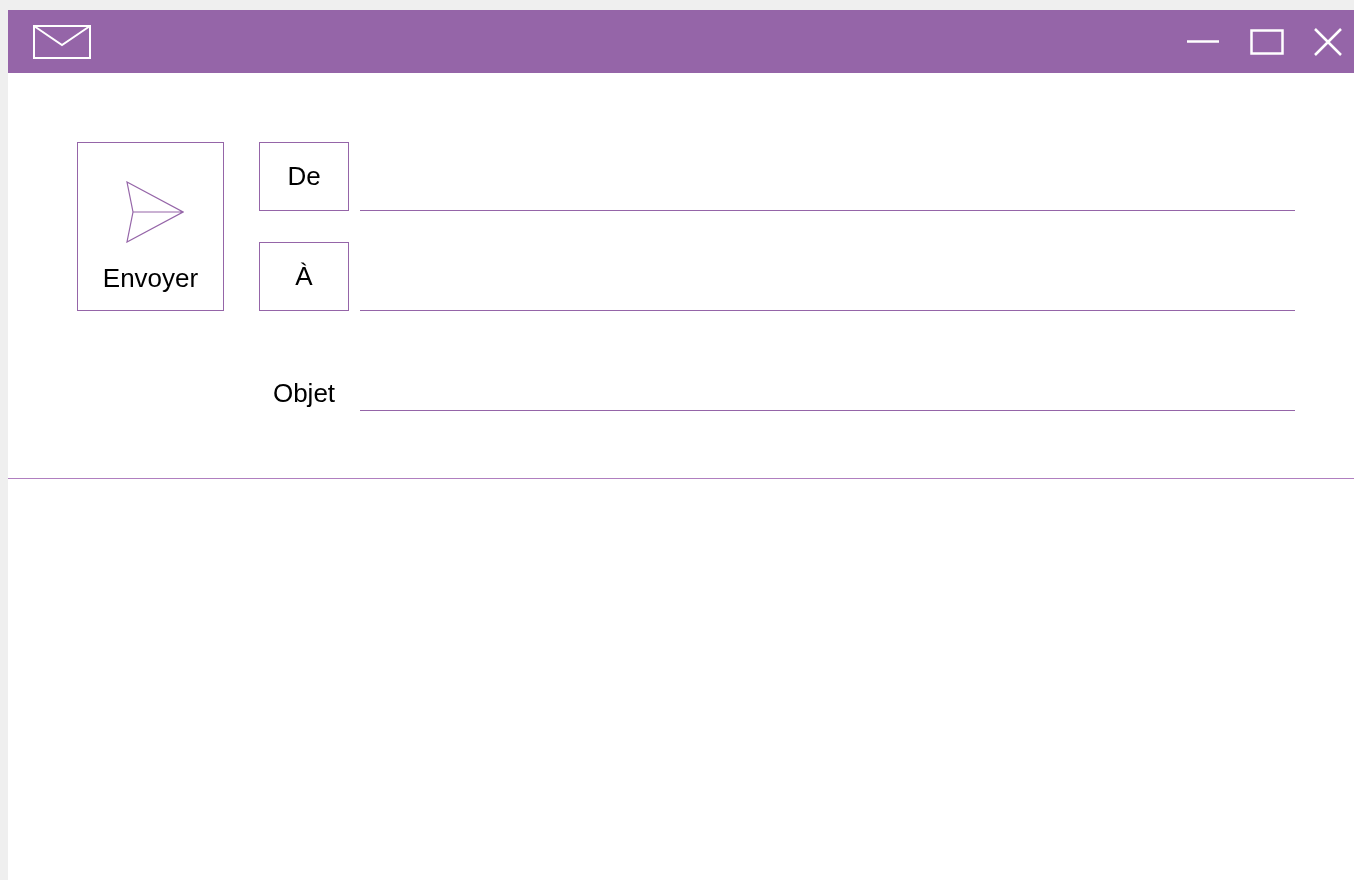  I want to click on send-button: Envoyer, so click(150, 226).